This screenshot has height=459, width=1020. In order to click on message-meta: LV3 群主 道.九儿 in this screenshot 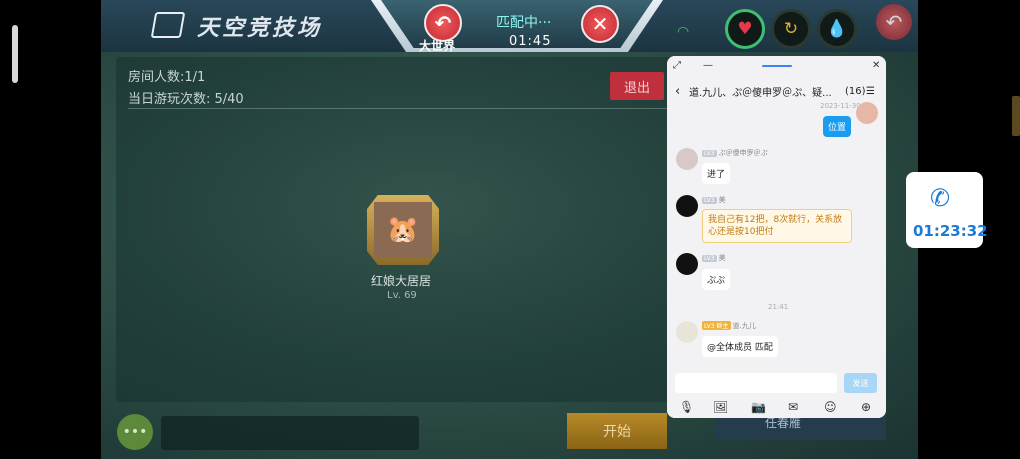, I will do `click(729, 326)`.